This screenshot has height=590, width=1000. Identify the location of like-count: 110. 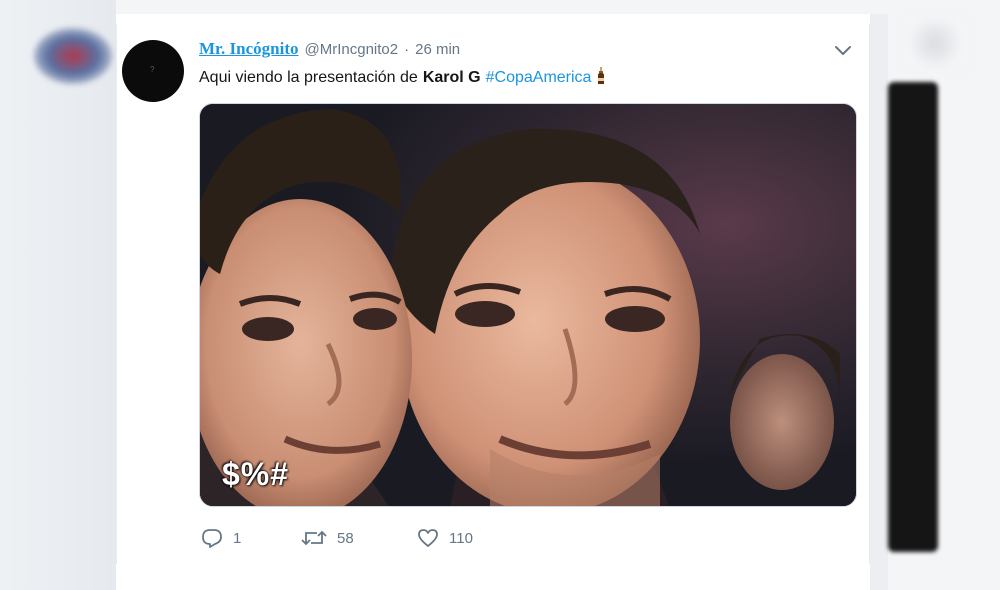
(461, 538).